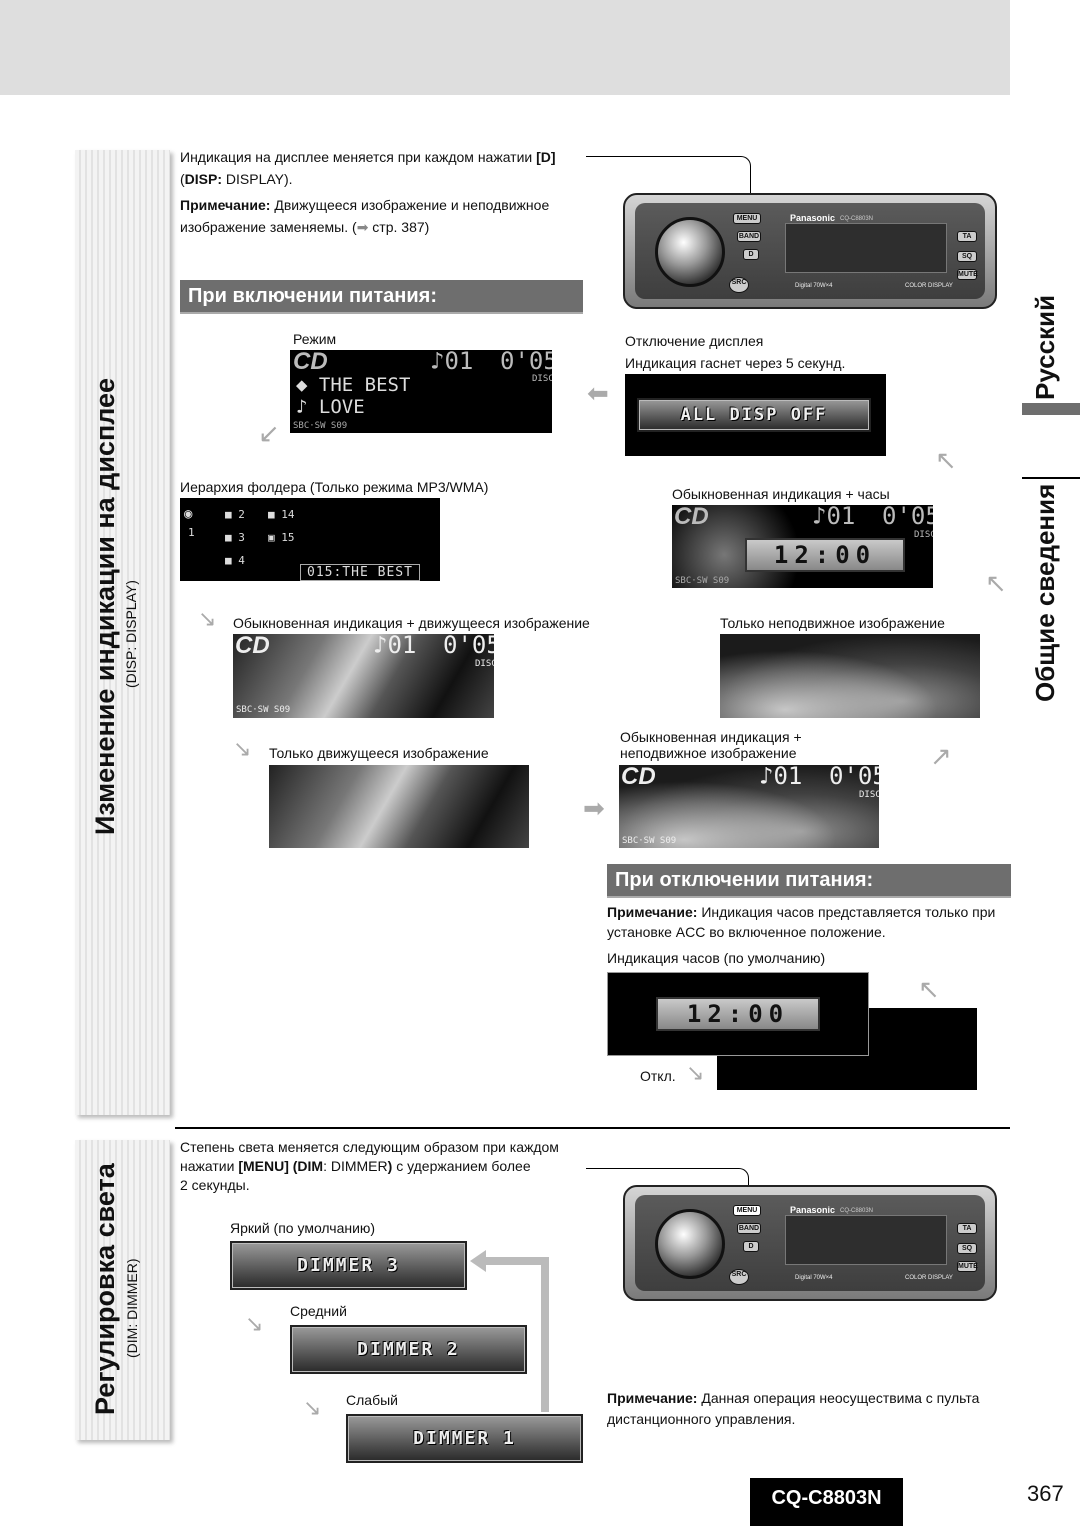 This screenshot has width=1080, height=1526. What do you see at coordinates (866, 248) in the screenshot?
I see `radio-screen` at bounding box center [866, 248].